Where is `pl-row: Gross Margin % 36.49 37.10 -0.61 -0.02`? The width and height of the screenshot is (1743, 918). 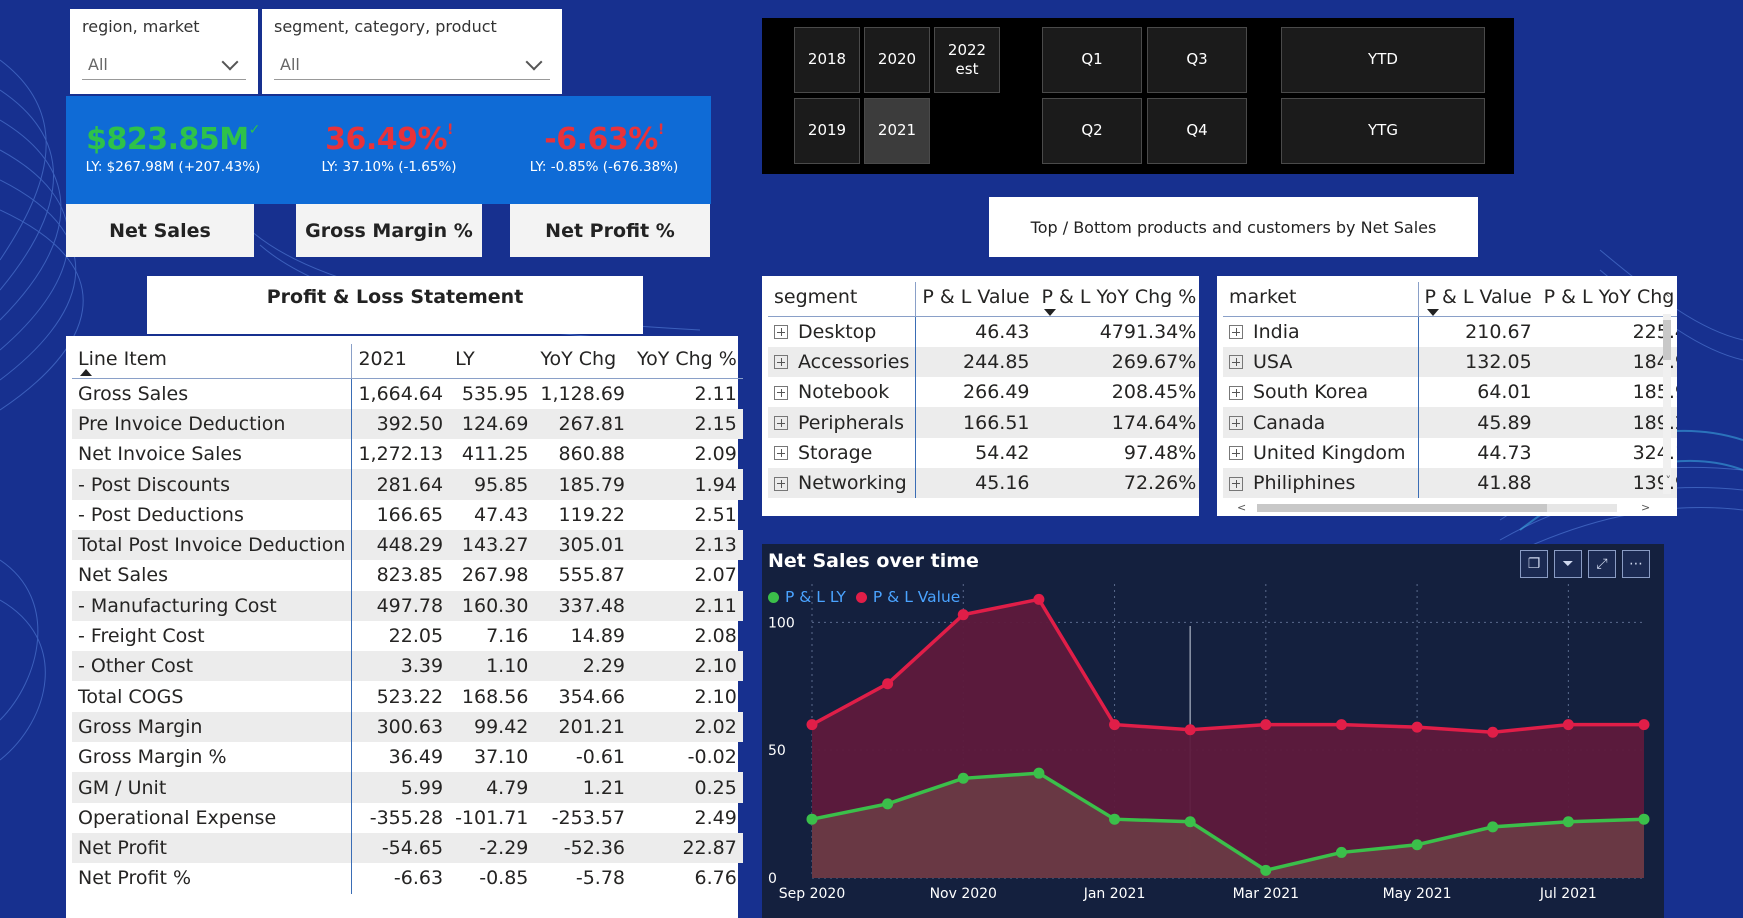
pl-row: Gross Margin % 36.49 37.10 -0.61 -0.02 is located at coordinates (407, 757).